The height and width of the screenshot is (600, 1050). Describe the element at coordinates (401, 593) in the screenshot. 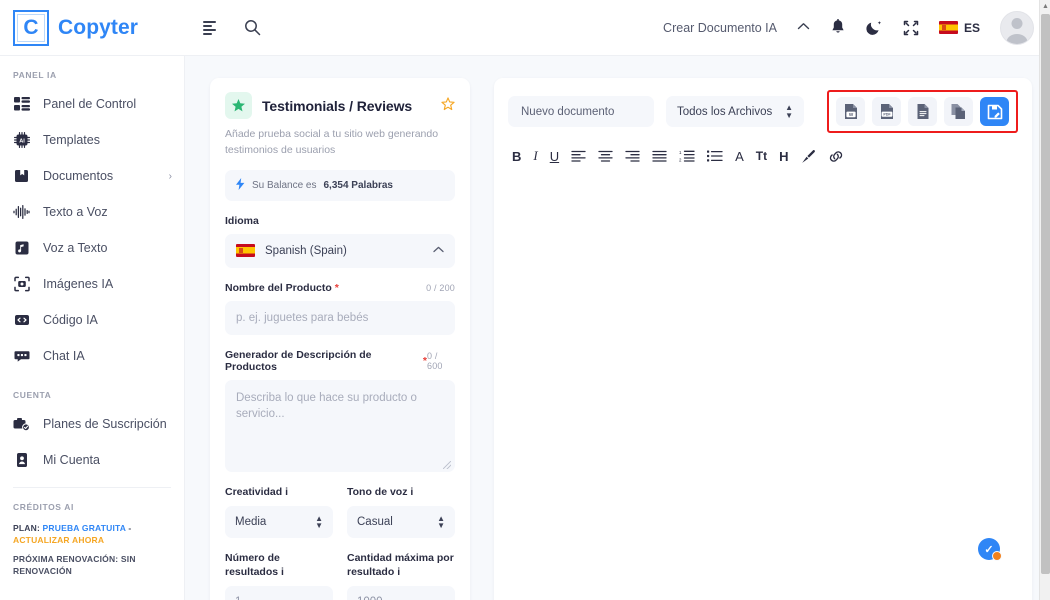

I see `max-amount-input: 1000` at that location.